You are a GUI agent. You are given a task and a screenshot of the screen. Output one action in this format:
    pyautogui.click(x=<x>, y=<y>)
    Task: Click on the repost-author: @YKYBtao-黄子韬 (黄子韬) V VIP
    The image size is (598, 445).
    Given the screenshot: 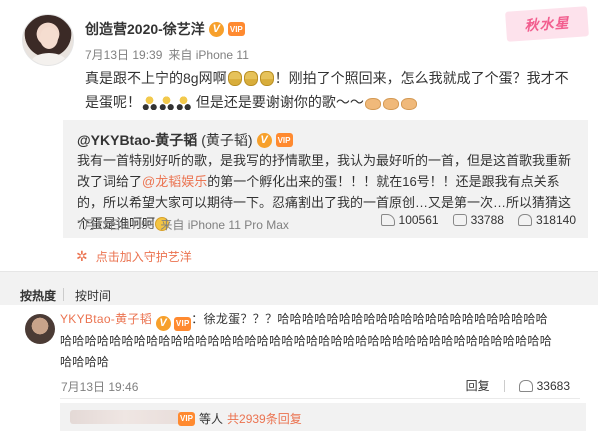 What is the action you would take?
    pyautogui.click(x=185, y=140)
    